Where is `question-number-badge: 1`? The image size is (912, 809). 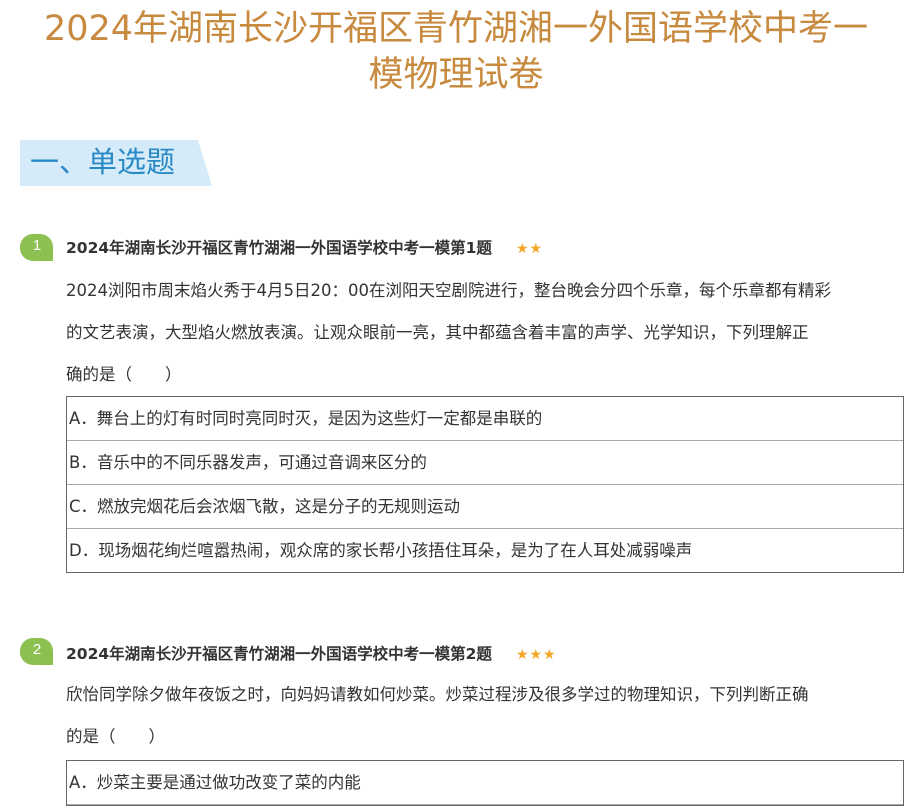
question-number-badge: 1 is located at coordinates (36, 248).